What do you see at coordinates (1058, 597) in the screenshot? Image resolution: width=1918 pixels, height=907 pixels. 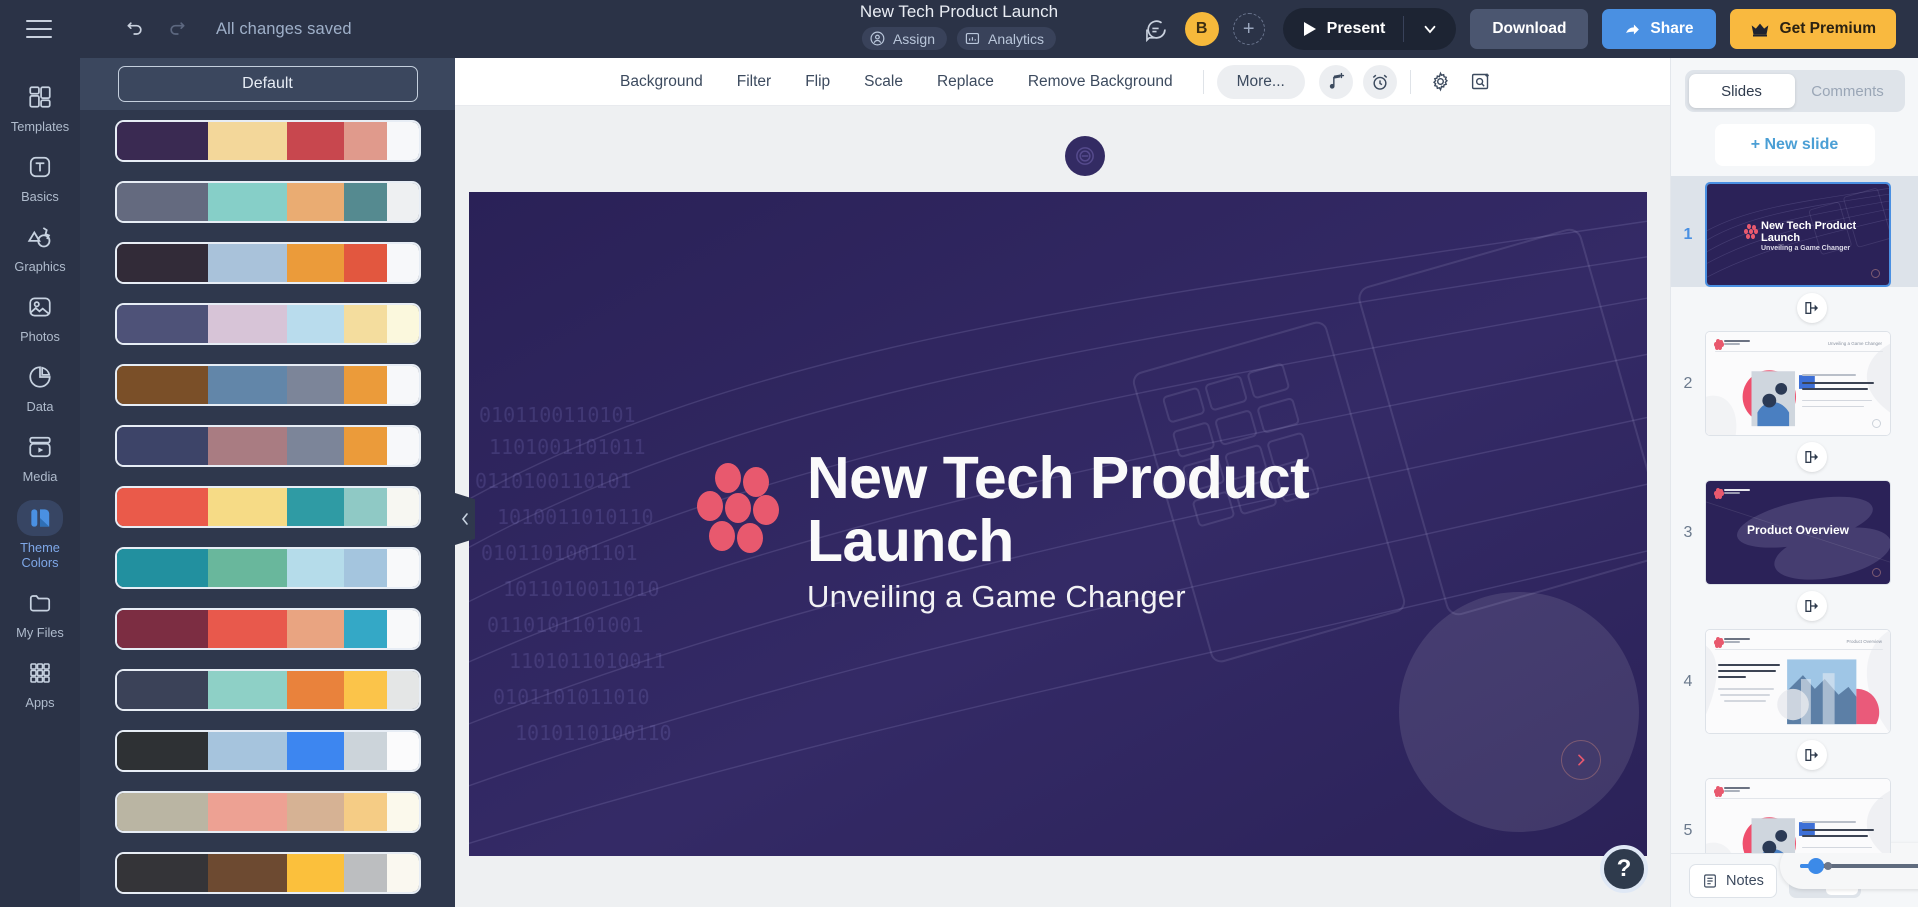 I see `slide-subtitle: Unveiling a Game Changer` at bounding box center [1058, 597].